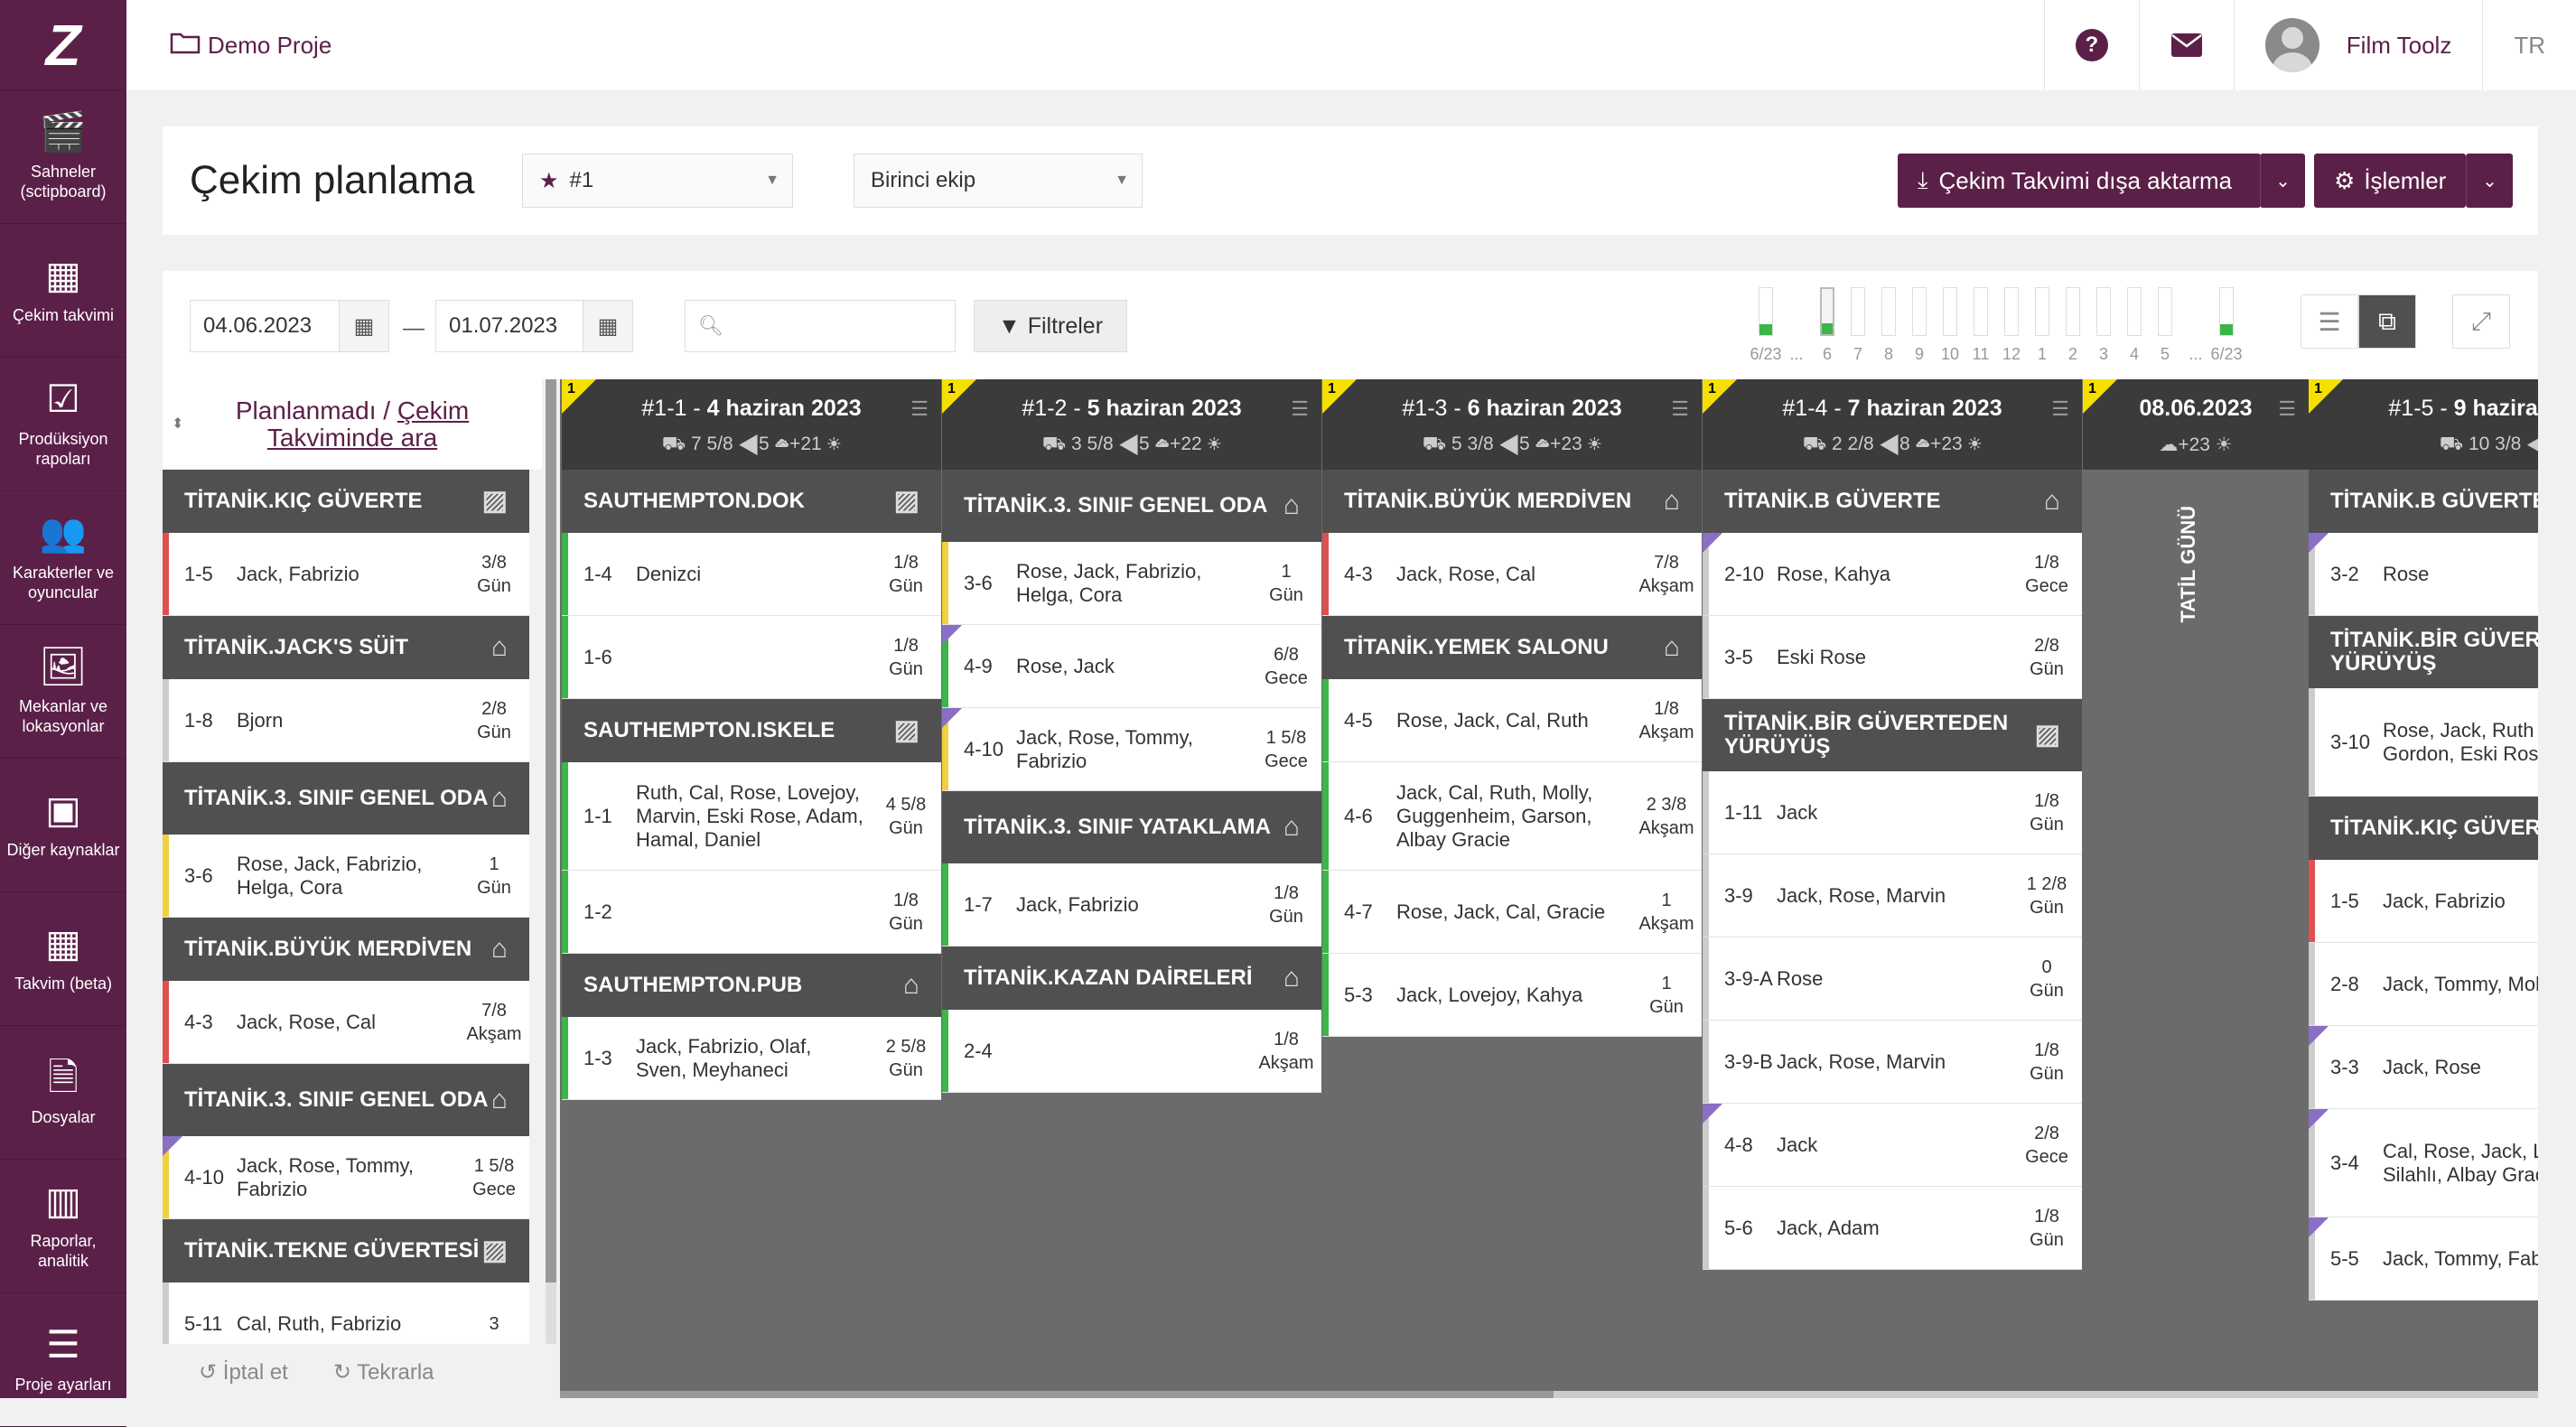 The image size is (2576, 1427). Describe the element at coordinates (243, 1372) in the screenshot. I see `undo-button: ↺ İptal et` at that location.